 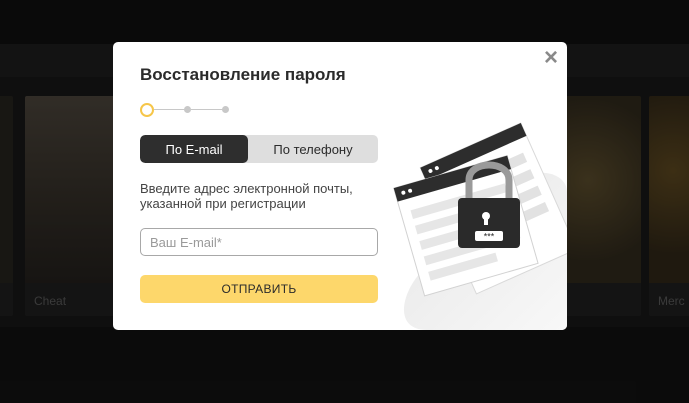 I want to click on tab-phone: По телефону, so click(x=313, y=149).